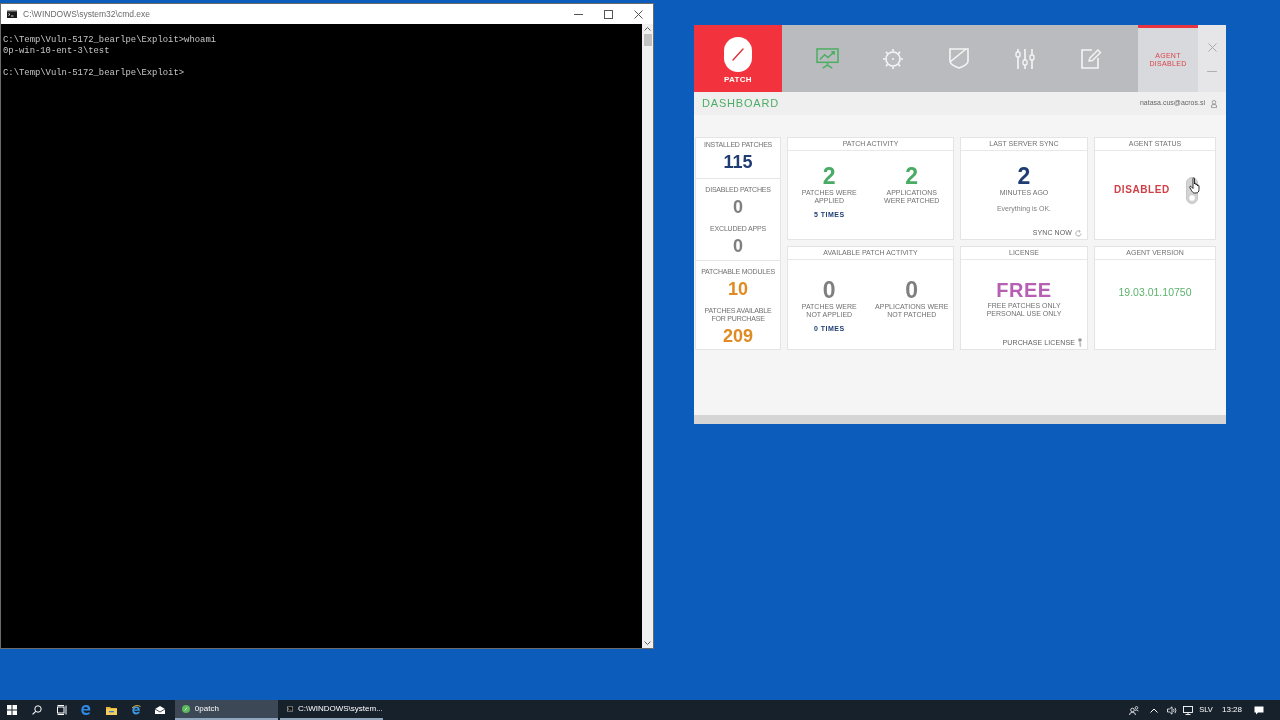 This screenshot has height=720, width=1280. What do you see at coordinates (61, 710) in the screenshot?
I see `task-view-icon` at bounding box center [61, 710].